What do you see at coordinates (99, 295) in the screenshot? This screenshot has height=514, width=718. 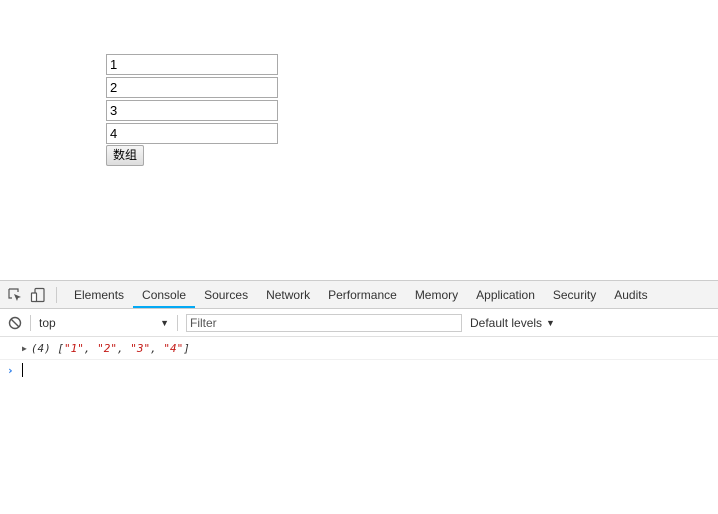 I see `tab-elements: Elements` at bounding box center [99, 295].